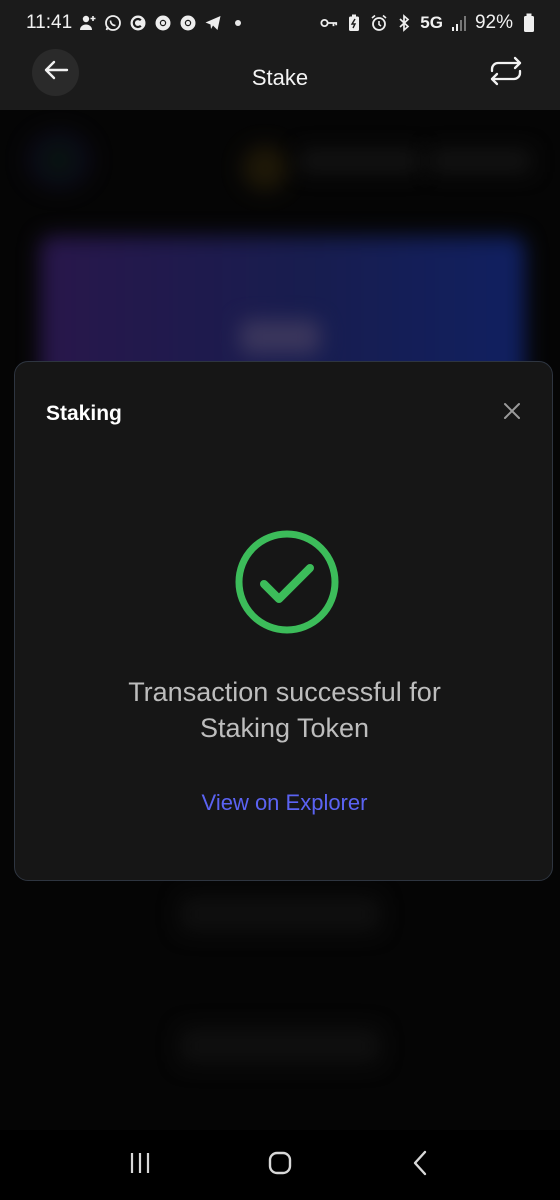 The image size is (560, 1200). I want to click on key-icon, so click(329, 23).